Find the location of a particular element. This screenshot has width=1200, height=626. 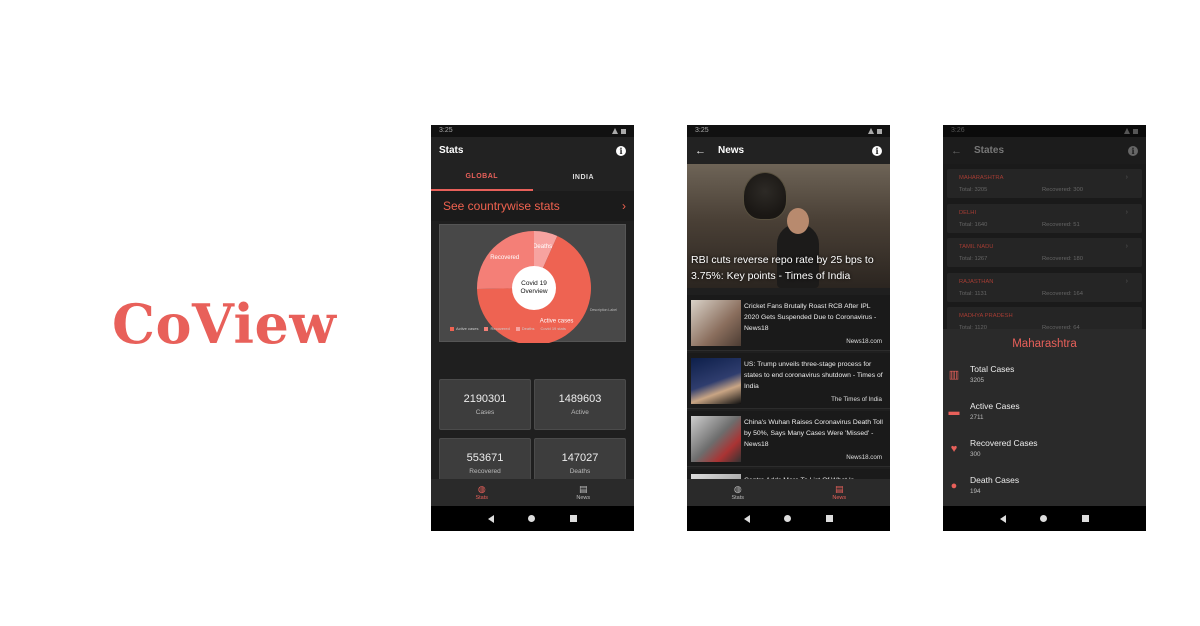

page-title: States is located at coordinates (989, 150).